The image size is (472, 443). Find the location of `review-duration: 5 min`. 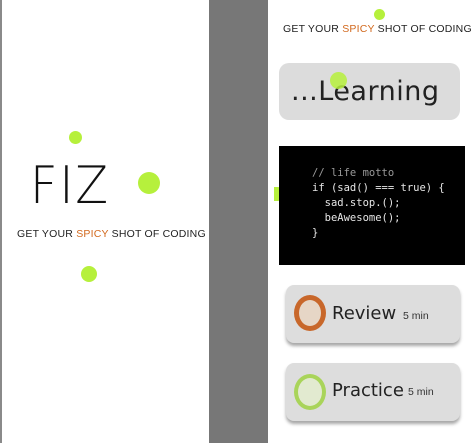

review-duration: 5 min is located at coordinates (416, 316).